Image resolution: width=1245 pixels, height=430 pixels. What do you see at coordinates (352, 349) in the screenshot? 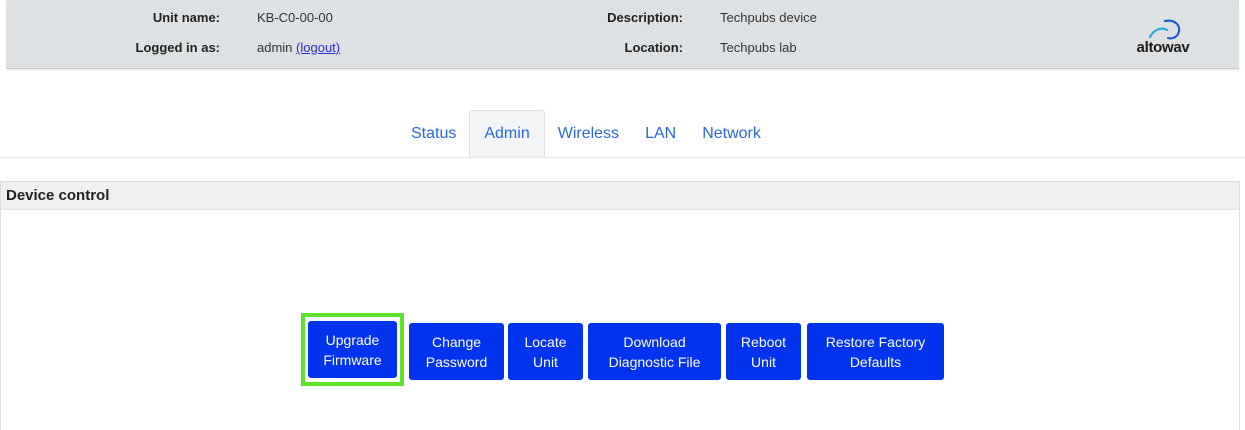
I see `upgrade-firmware-button: Upgrade Firmware` at bounding box center [352, 349].